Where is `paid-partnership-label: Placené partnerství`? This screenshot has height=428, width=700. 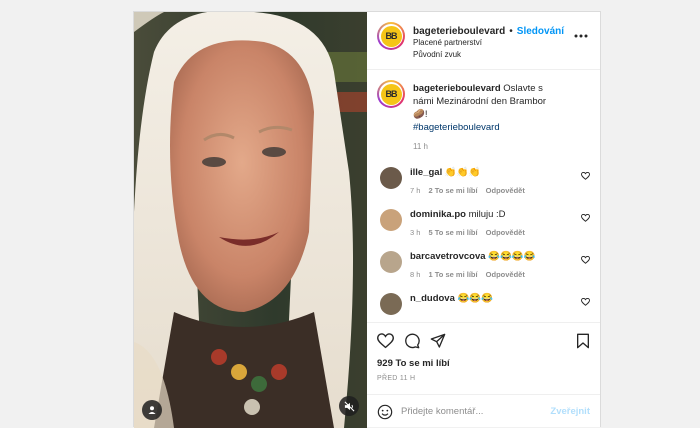
paid-partnership-label: Placené partnerství is located at coordinates (488, 43).